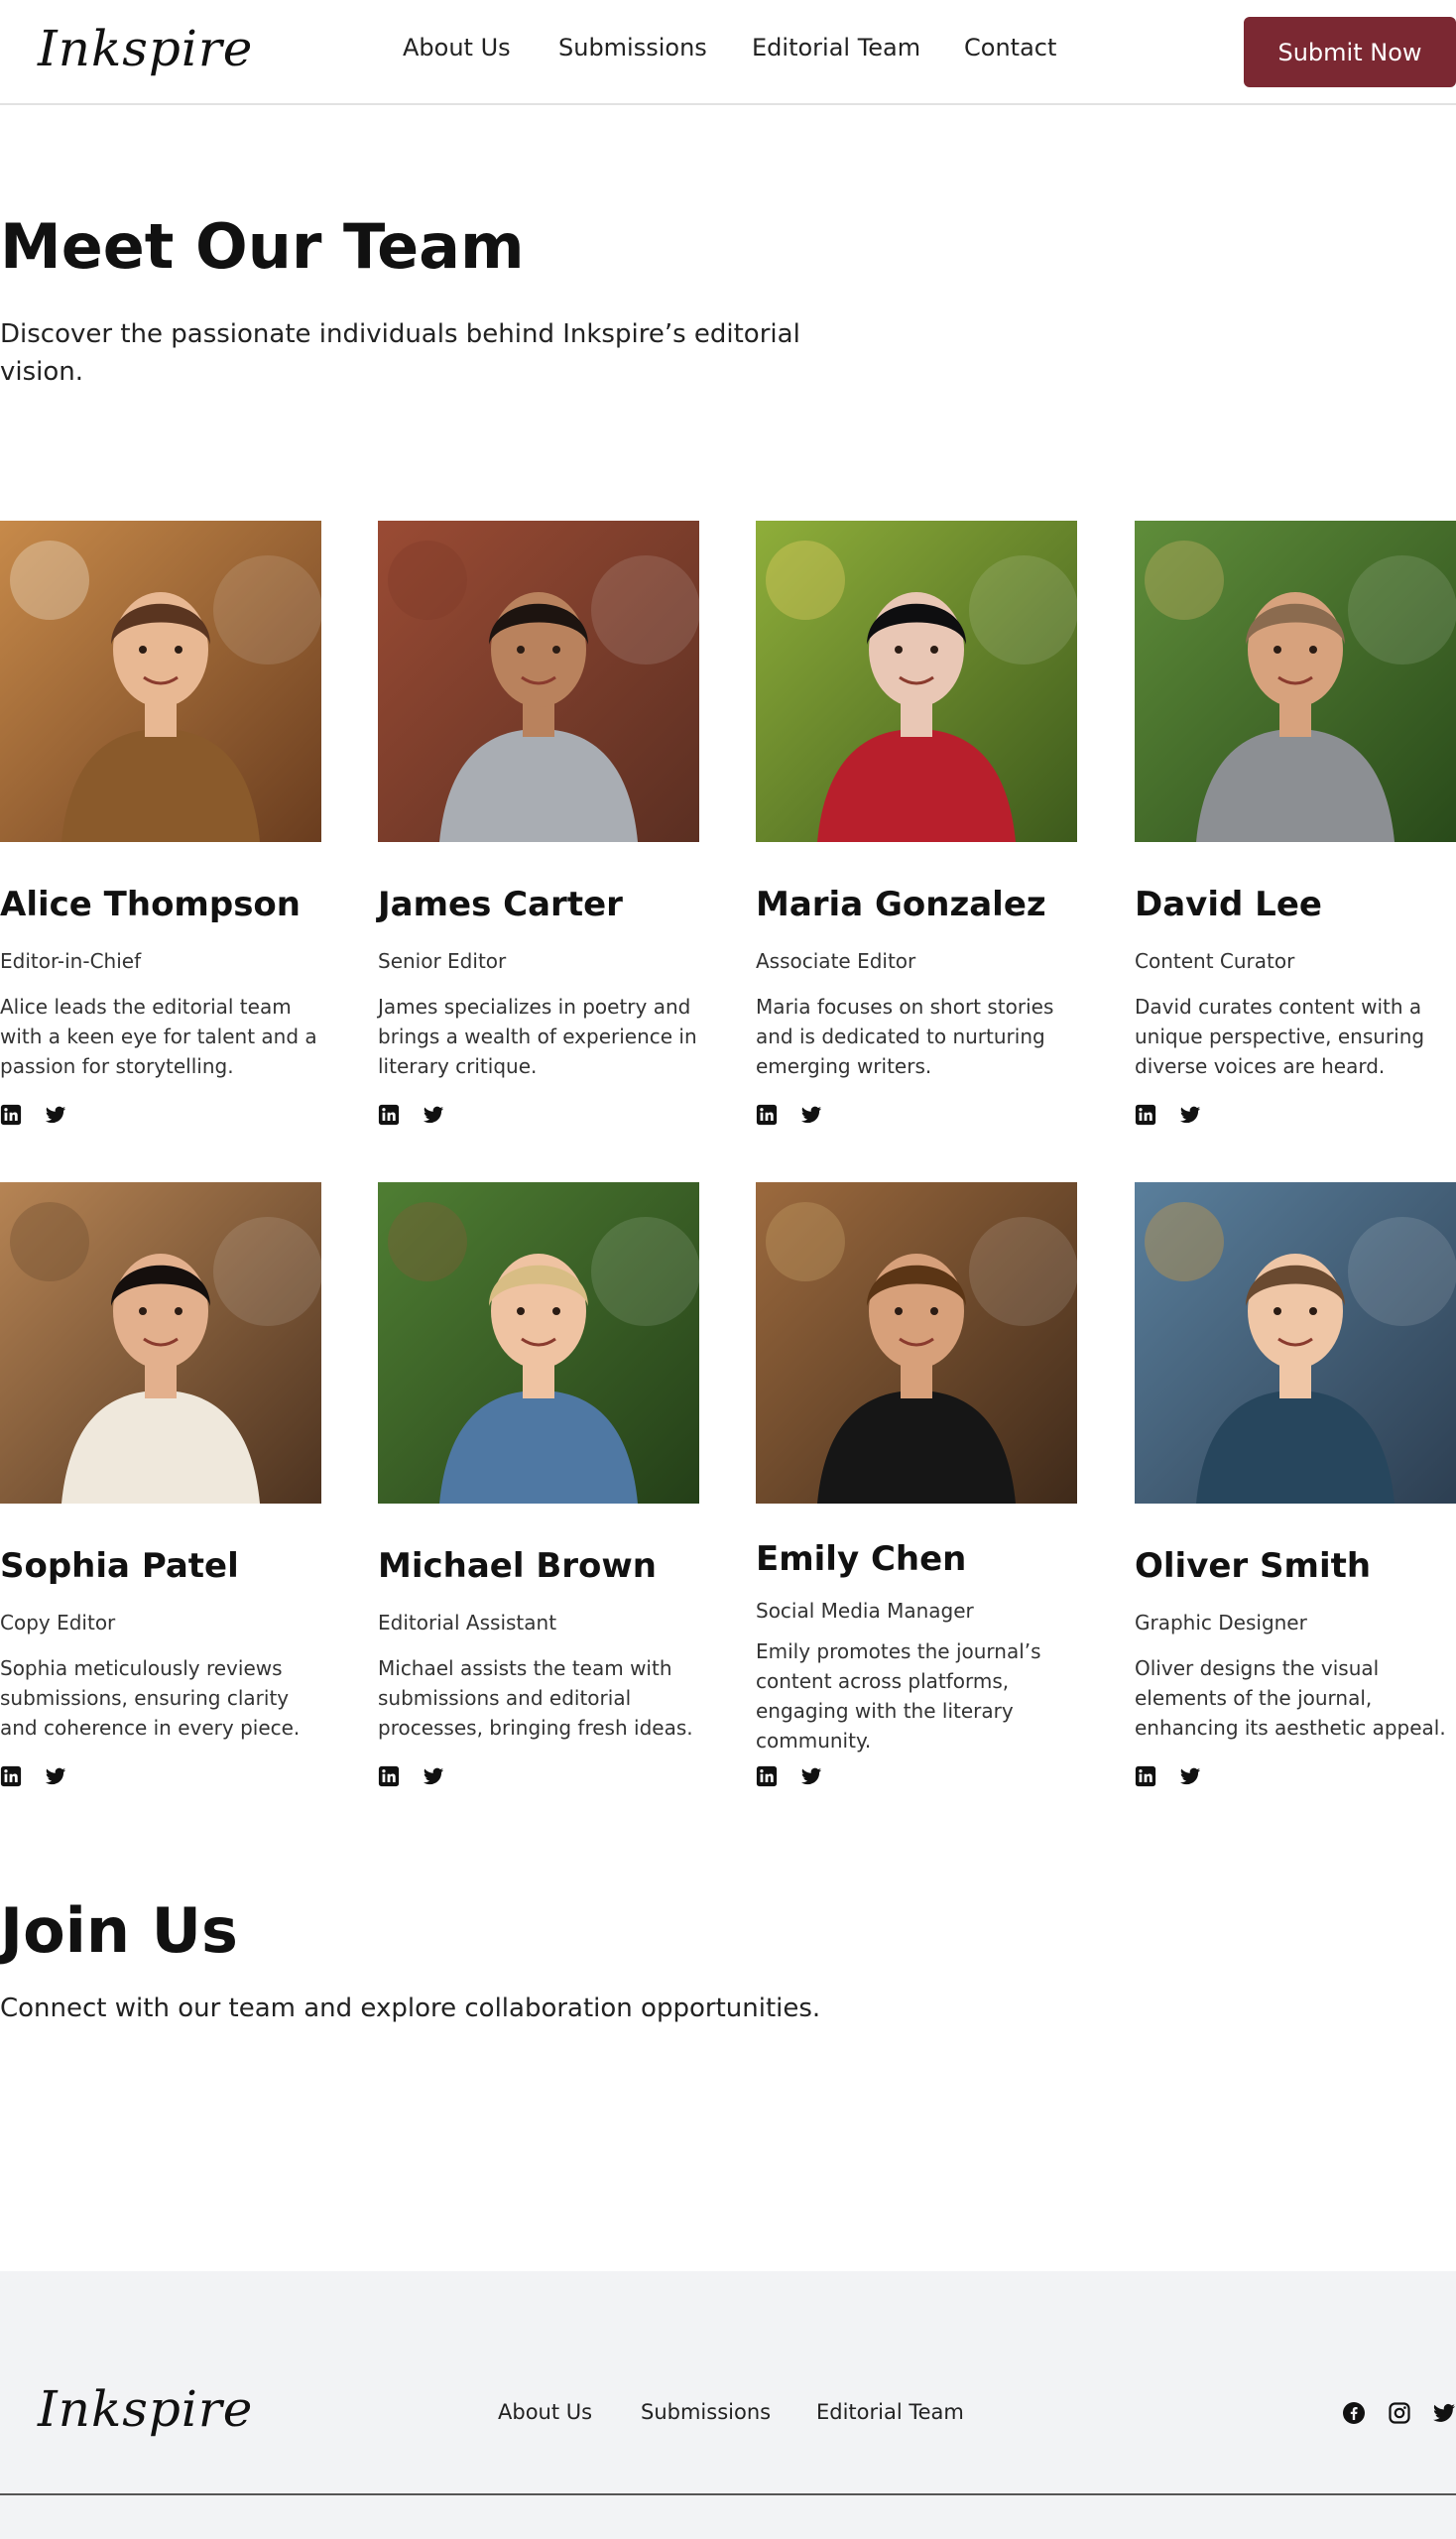 The width and height of the screenshot is (1456, 2539). I want to click on team-member-role: Content Curator, so click(1215, 961).